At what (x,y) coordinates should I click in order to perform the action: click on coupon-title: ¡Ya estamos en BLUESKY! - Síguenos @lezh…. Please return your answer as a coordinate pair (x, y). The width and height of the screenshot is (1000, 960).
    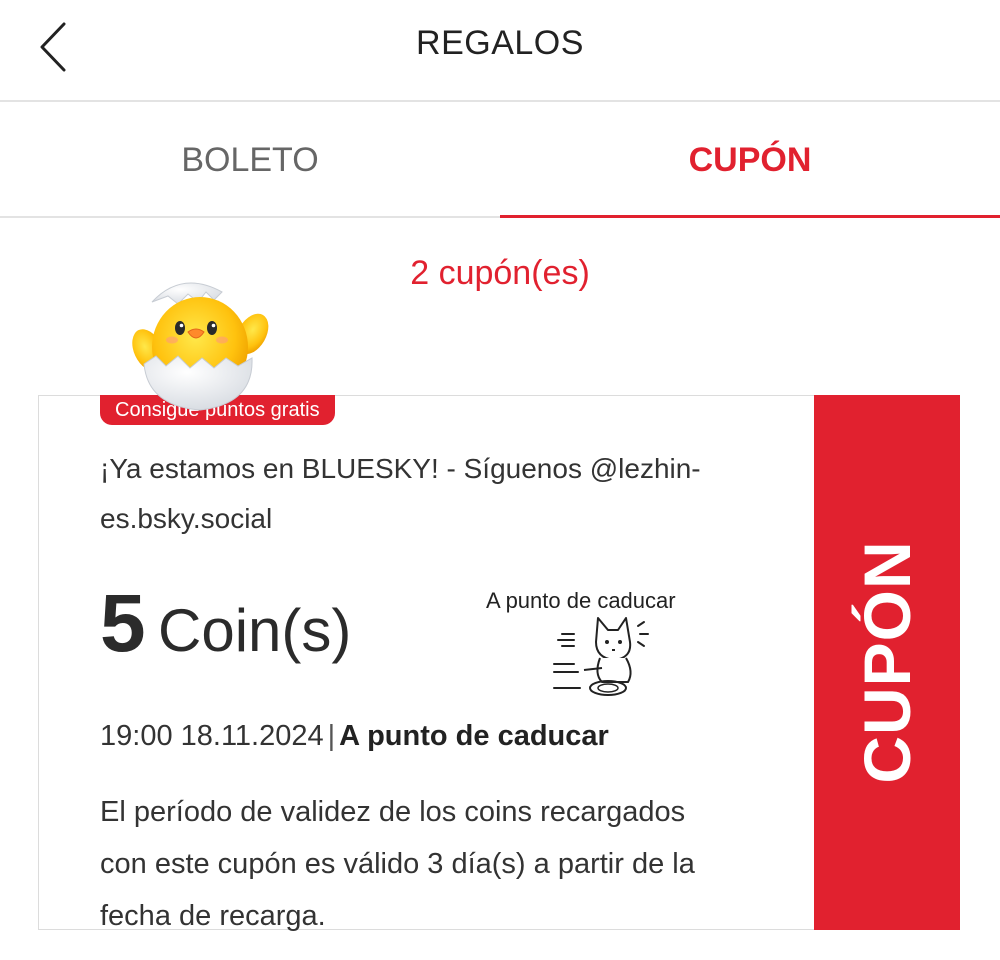
    Looking at the image, I should click on (400, 493).